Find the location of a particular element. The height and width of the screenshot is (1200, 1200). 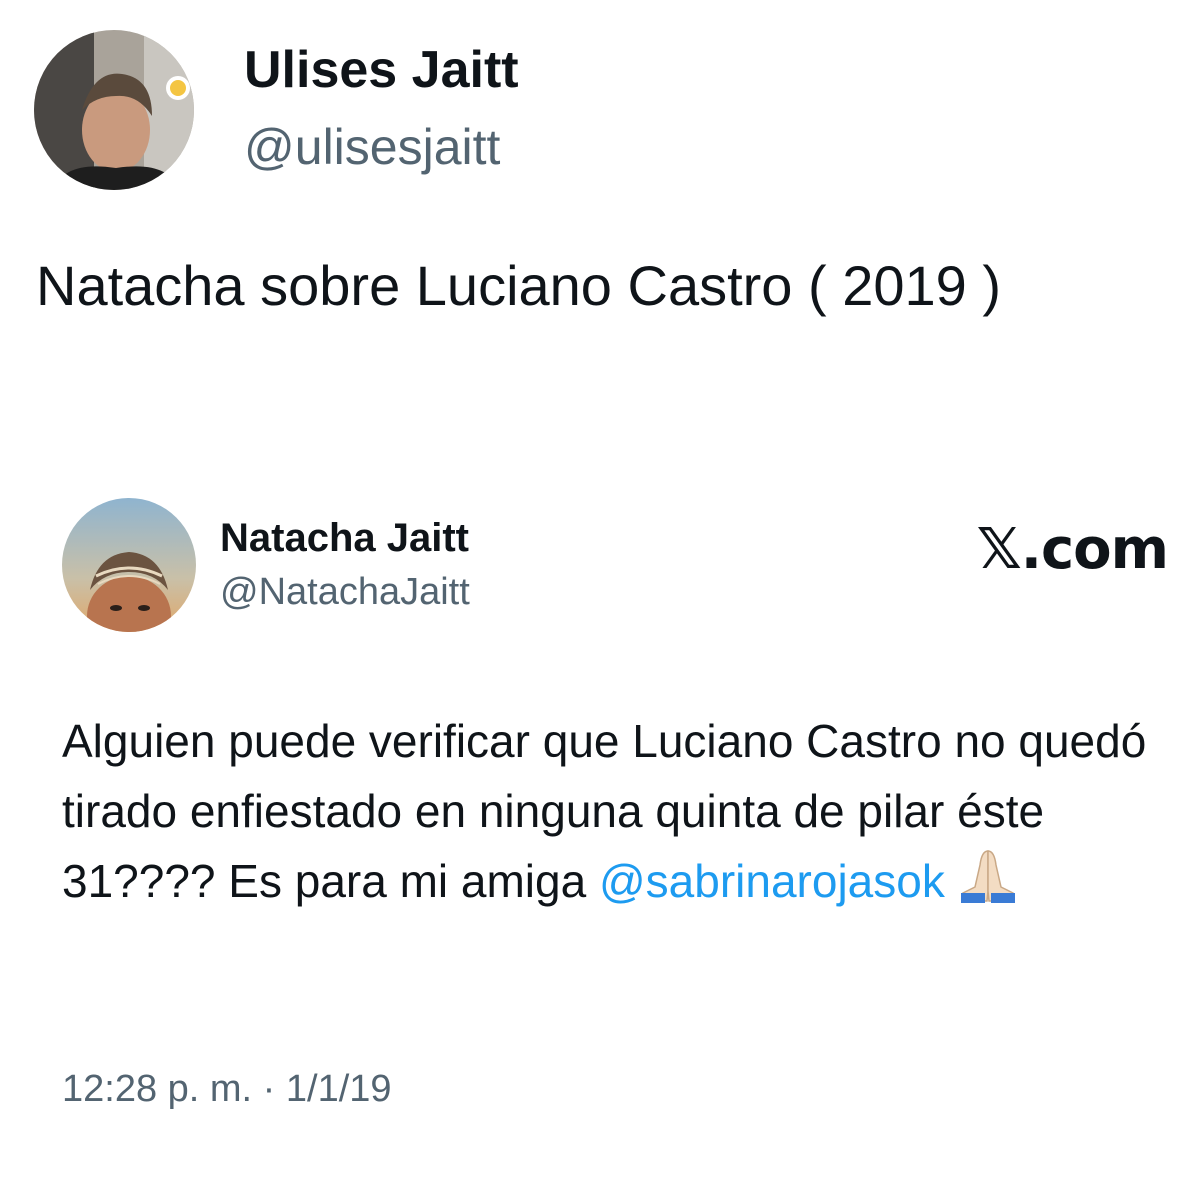

folded-hands-icon is located at coordinates (988, 884).